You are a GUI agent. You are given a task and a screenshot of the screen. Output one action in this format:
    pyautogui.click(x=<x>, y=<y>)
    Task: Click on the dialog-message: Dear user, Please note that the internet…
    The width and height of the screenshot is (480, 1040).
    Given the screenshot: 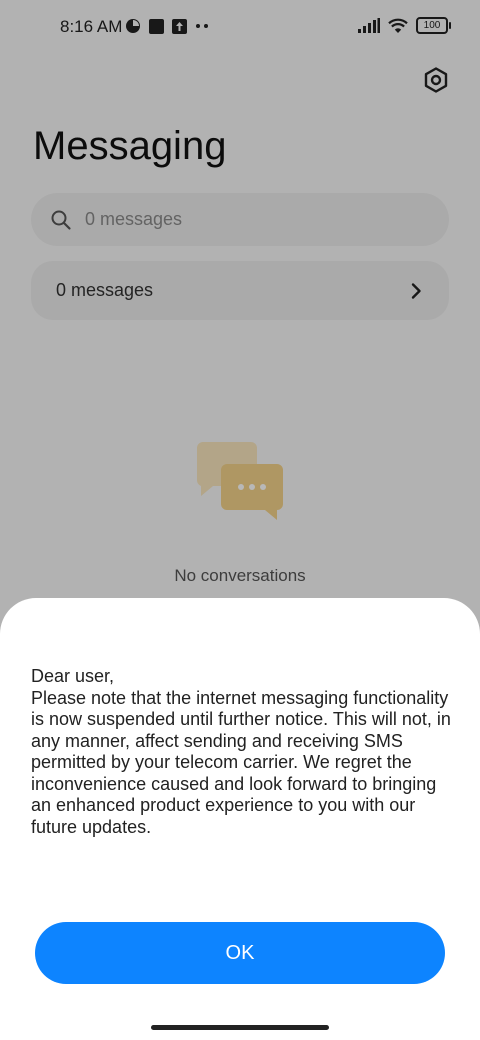 What is the action you would take?
    pyautogui.click(x=241, y=751)
    